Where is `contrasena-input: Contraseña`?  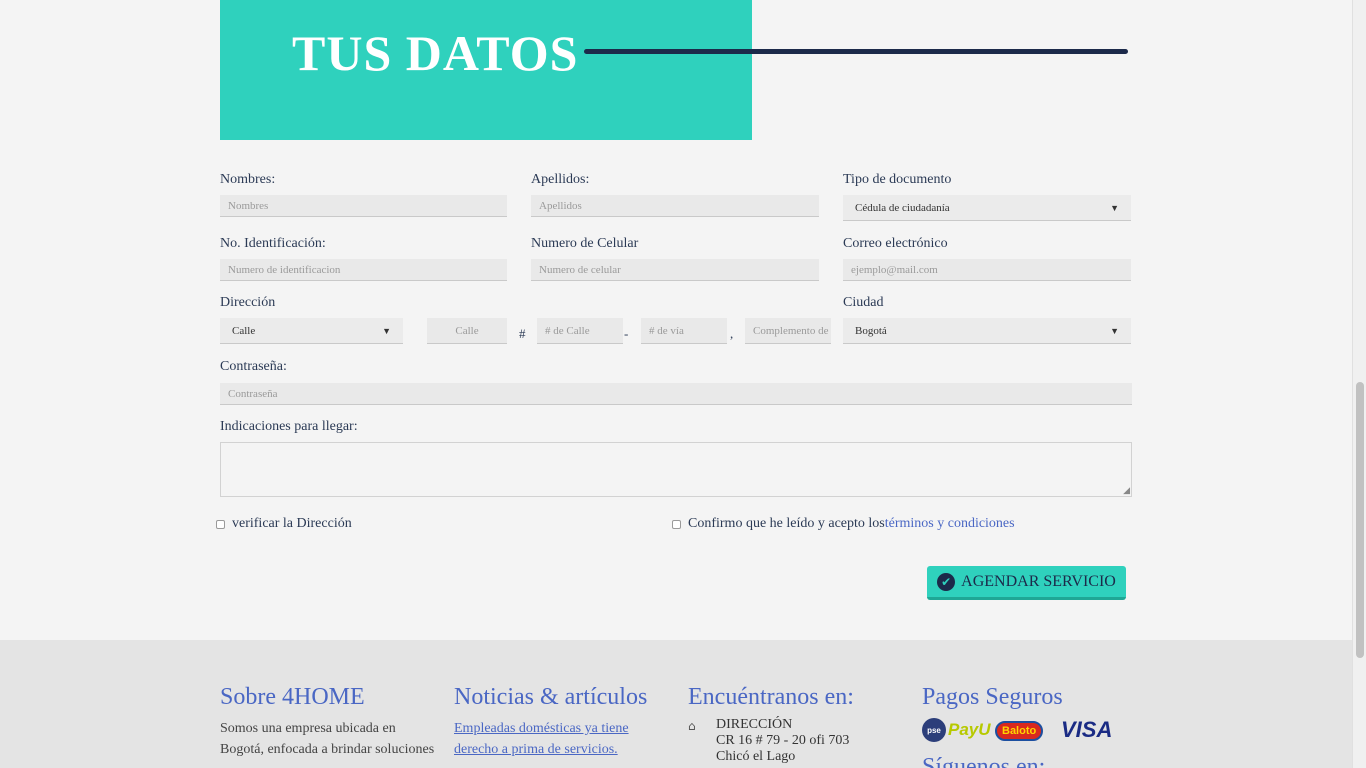 contrasena-input: Contraseña is located at coordinates (676, 394).